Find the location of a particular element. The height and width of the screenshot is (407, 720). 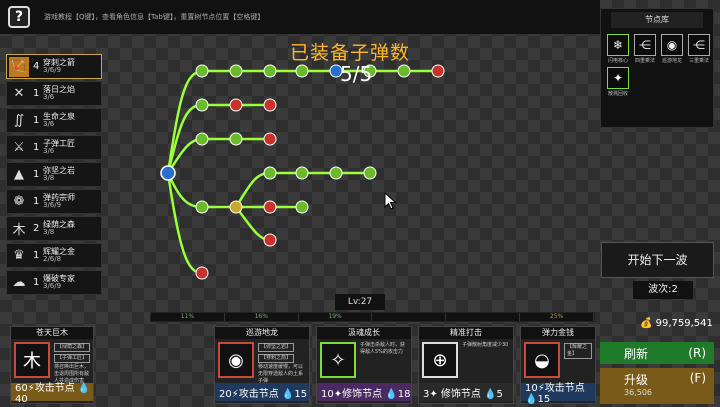

controls-tip: 游戏教程【Q键】，查看角色信息【Tab键】，重置树节点位置【空格键】 is located at coordinates (154, 17).